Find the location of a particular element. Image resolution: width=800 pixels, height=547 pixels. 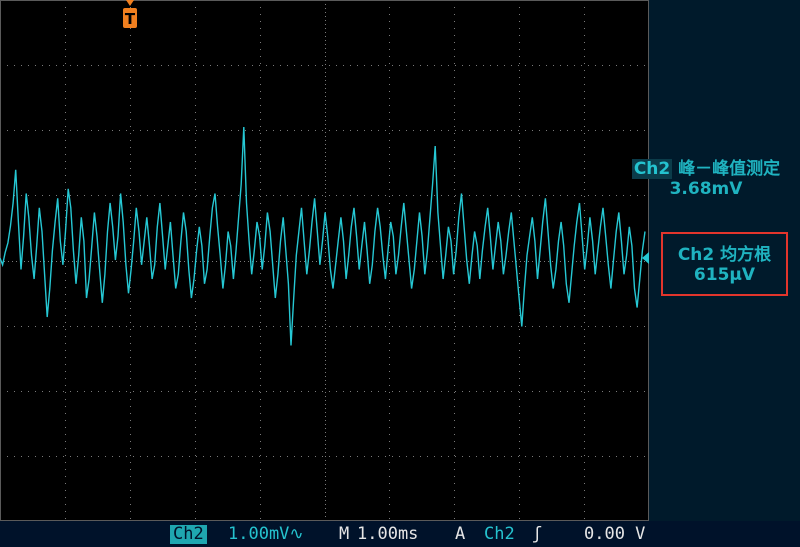

measurement-name: 均方根 is located at coordinates (746, 255).